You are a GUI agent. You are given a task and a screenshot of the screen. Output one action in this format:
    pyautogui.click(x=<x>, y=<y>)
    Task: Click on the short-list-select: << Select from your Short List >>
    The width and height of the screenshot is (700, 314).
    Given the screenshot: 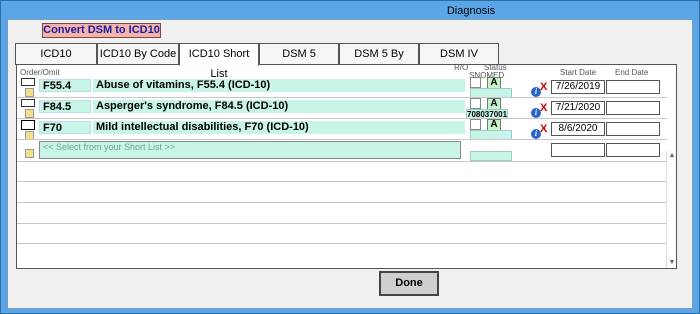 What is the action you would take?
    pyautogui.click(x=250, y=150)
    